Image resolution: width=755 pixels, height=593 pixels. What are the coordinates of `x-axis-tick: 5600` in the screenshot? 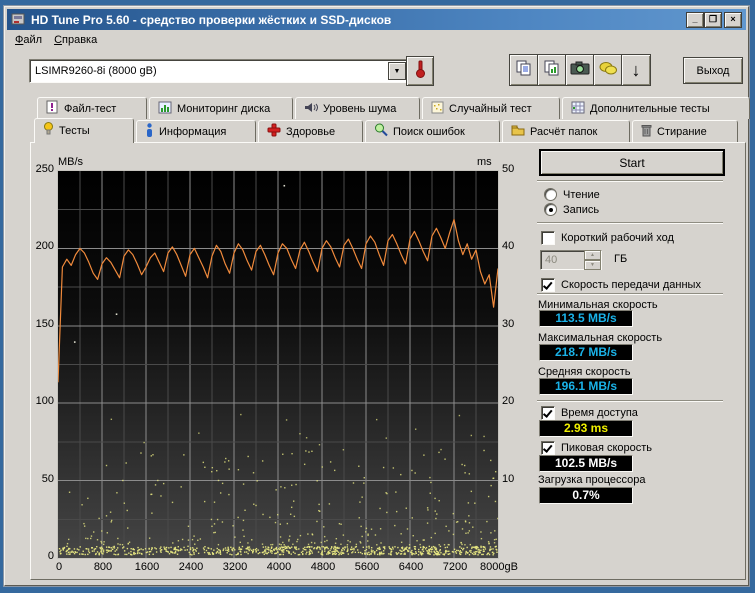 It's located at (367, 567).